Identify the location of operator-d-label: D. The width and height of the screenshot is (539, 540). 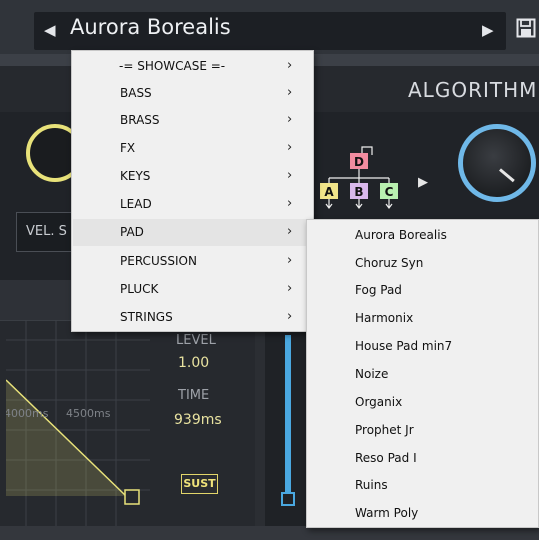
(359, 162).